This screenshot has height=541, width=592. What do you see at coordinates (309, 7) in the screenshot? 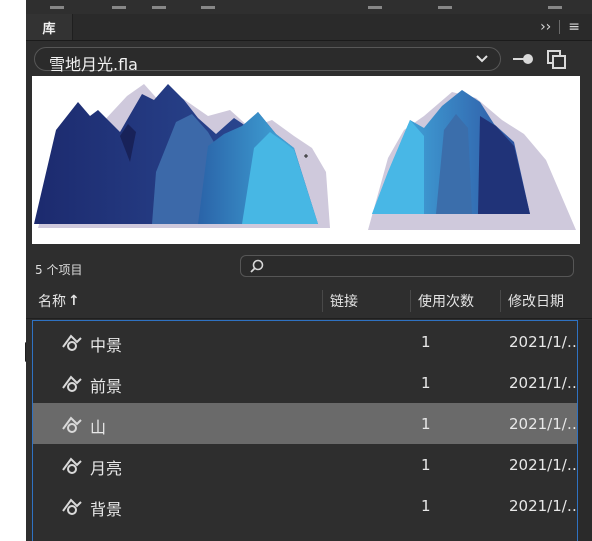
I see `top-toolbar-strip` at bounding box center [309, 7].